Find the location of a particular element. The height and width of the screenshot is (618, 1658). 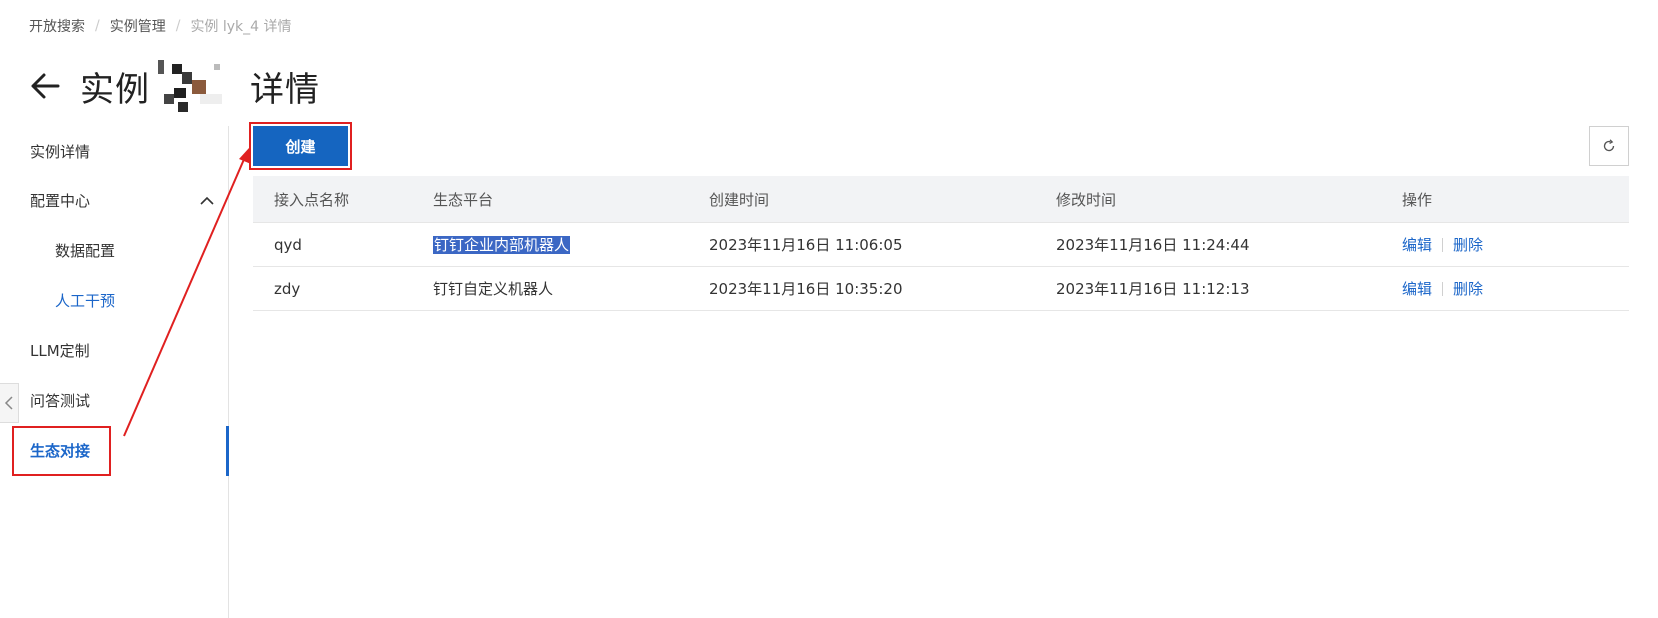

column-header-name: 接入点名称 is located at coordinates (312, 199).